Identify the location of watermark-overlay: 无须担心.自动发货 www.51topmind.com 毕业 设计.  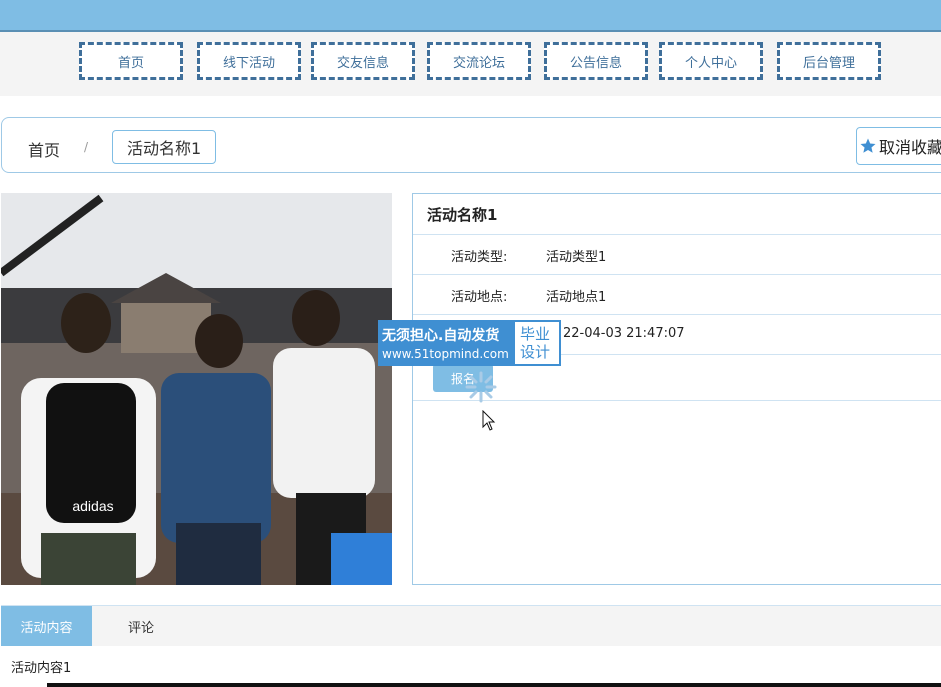
(469, 343).